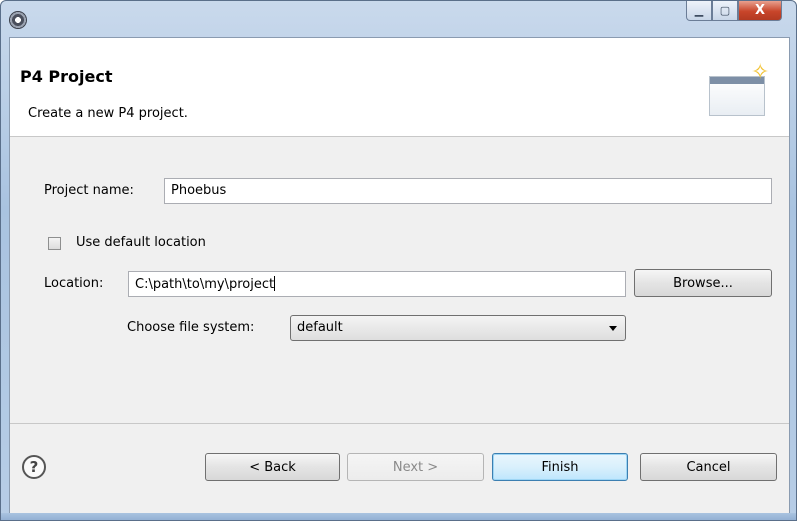 The image size is (797, 521). I want to click on window-bottom-border, so click(398, 516).